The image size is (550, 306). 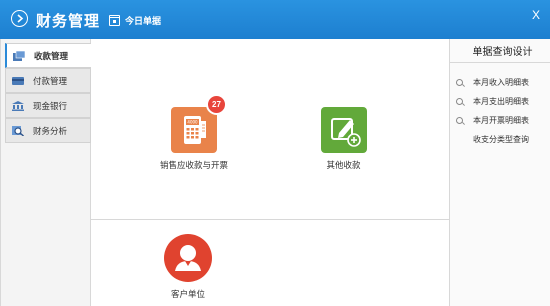 I want to click on sidebar-item-payables: 付款管理, so click(x=48, y=80).